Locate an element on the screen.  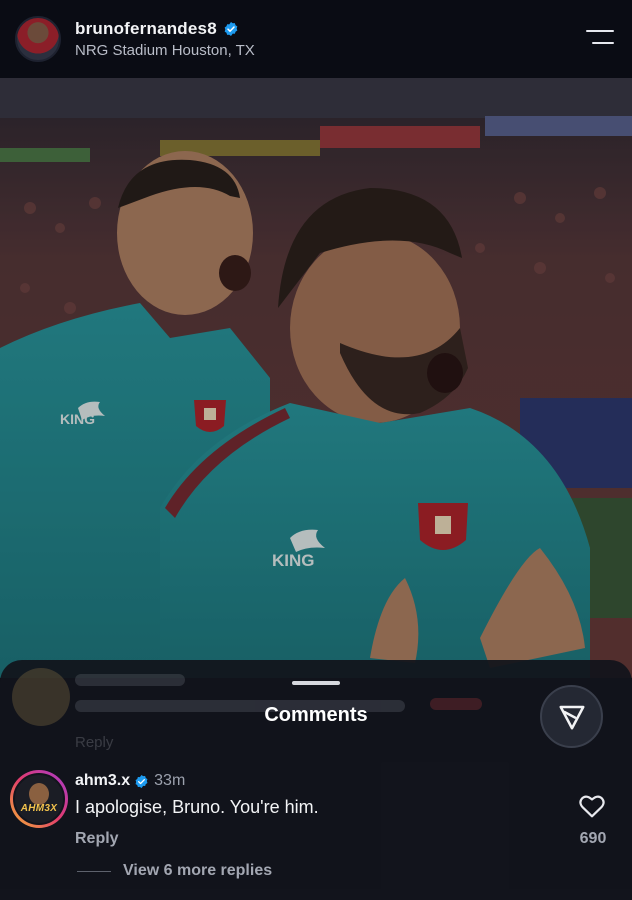
profile-avatar is located at coordinates (38, 39).